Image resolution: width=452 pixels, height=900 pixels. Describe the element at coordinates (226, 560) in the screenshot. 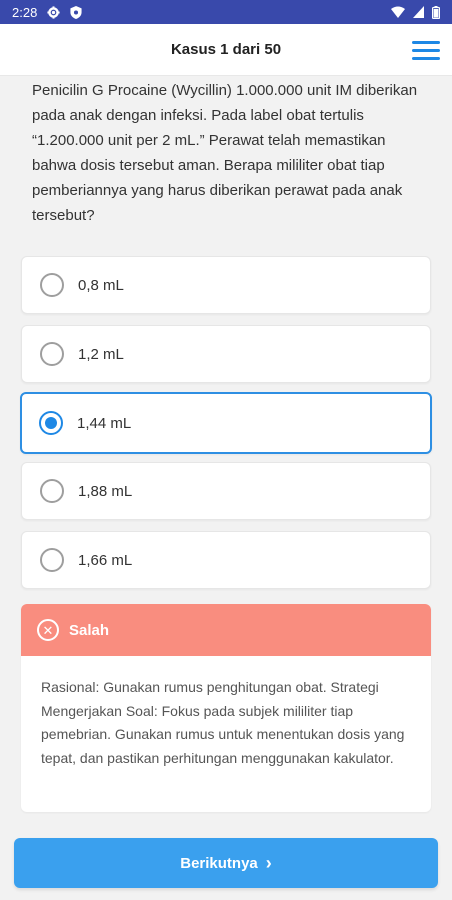

I see `answer-option-5: 1,66 mL` at that location.